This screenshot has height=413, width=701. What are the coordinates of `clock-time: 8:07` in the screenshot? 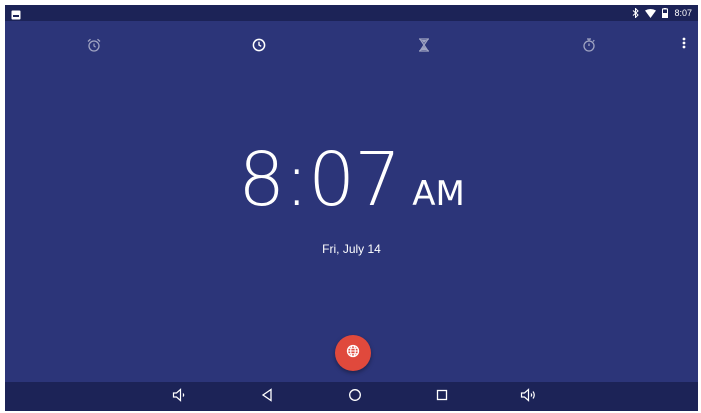 It's located at (319, 180).